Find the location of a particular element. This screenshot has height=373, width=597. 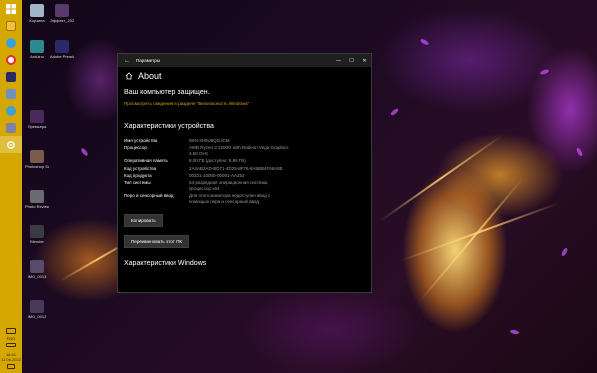

taskbar-yandex-browser is located at coordinates (11, 59).